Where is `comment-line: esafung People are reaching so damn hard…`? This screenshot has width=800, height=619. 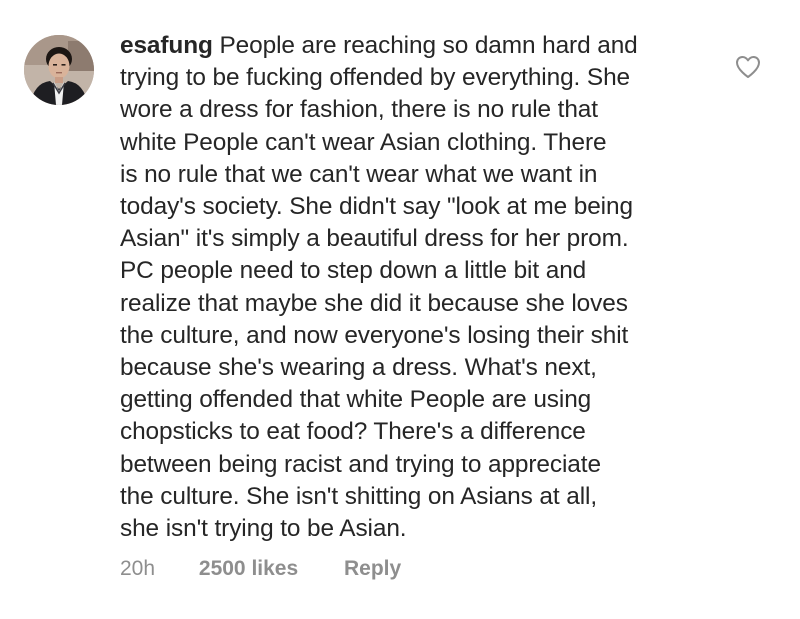
comment-line: esafung People are reaching so damn hard… is located at coordinates (420, 46).